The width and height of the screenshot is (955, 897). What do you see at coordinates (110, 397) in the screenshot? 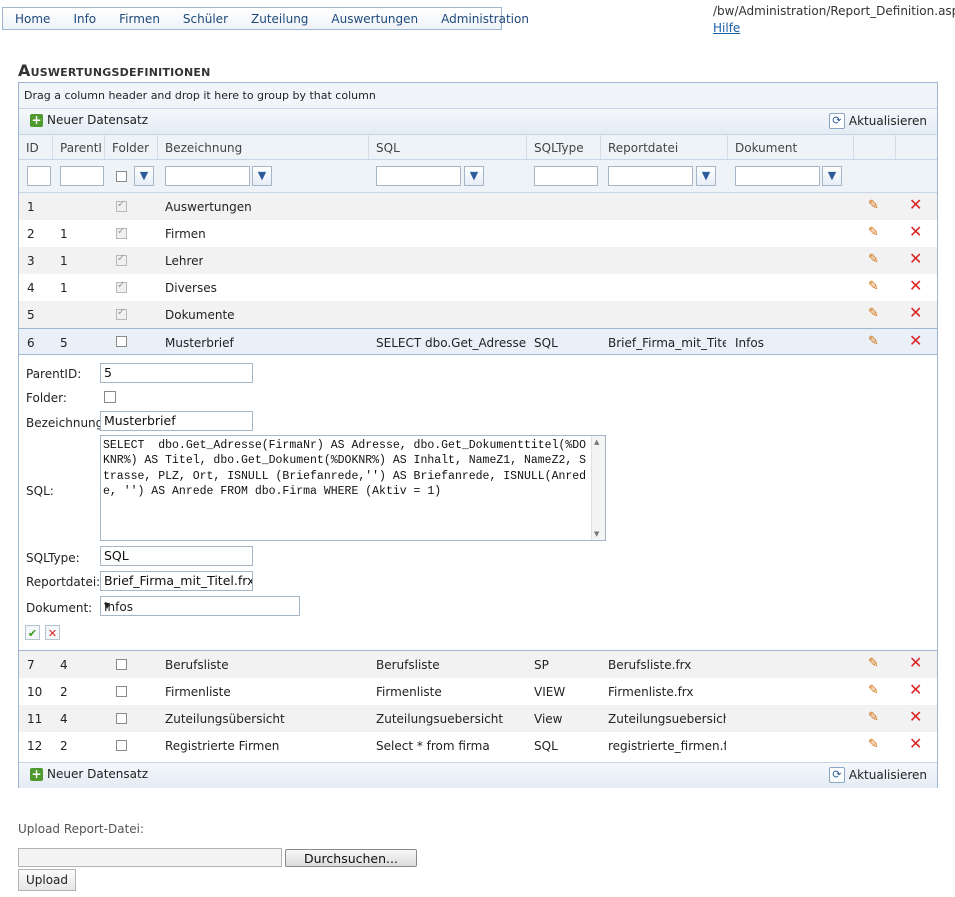
I see `folder-checkbox-edit` at bounding box center [110, 397].